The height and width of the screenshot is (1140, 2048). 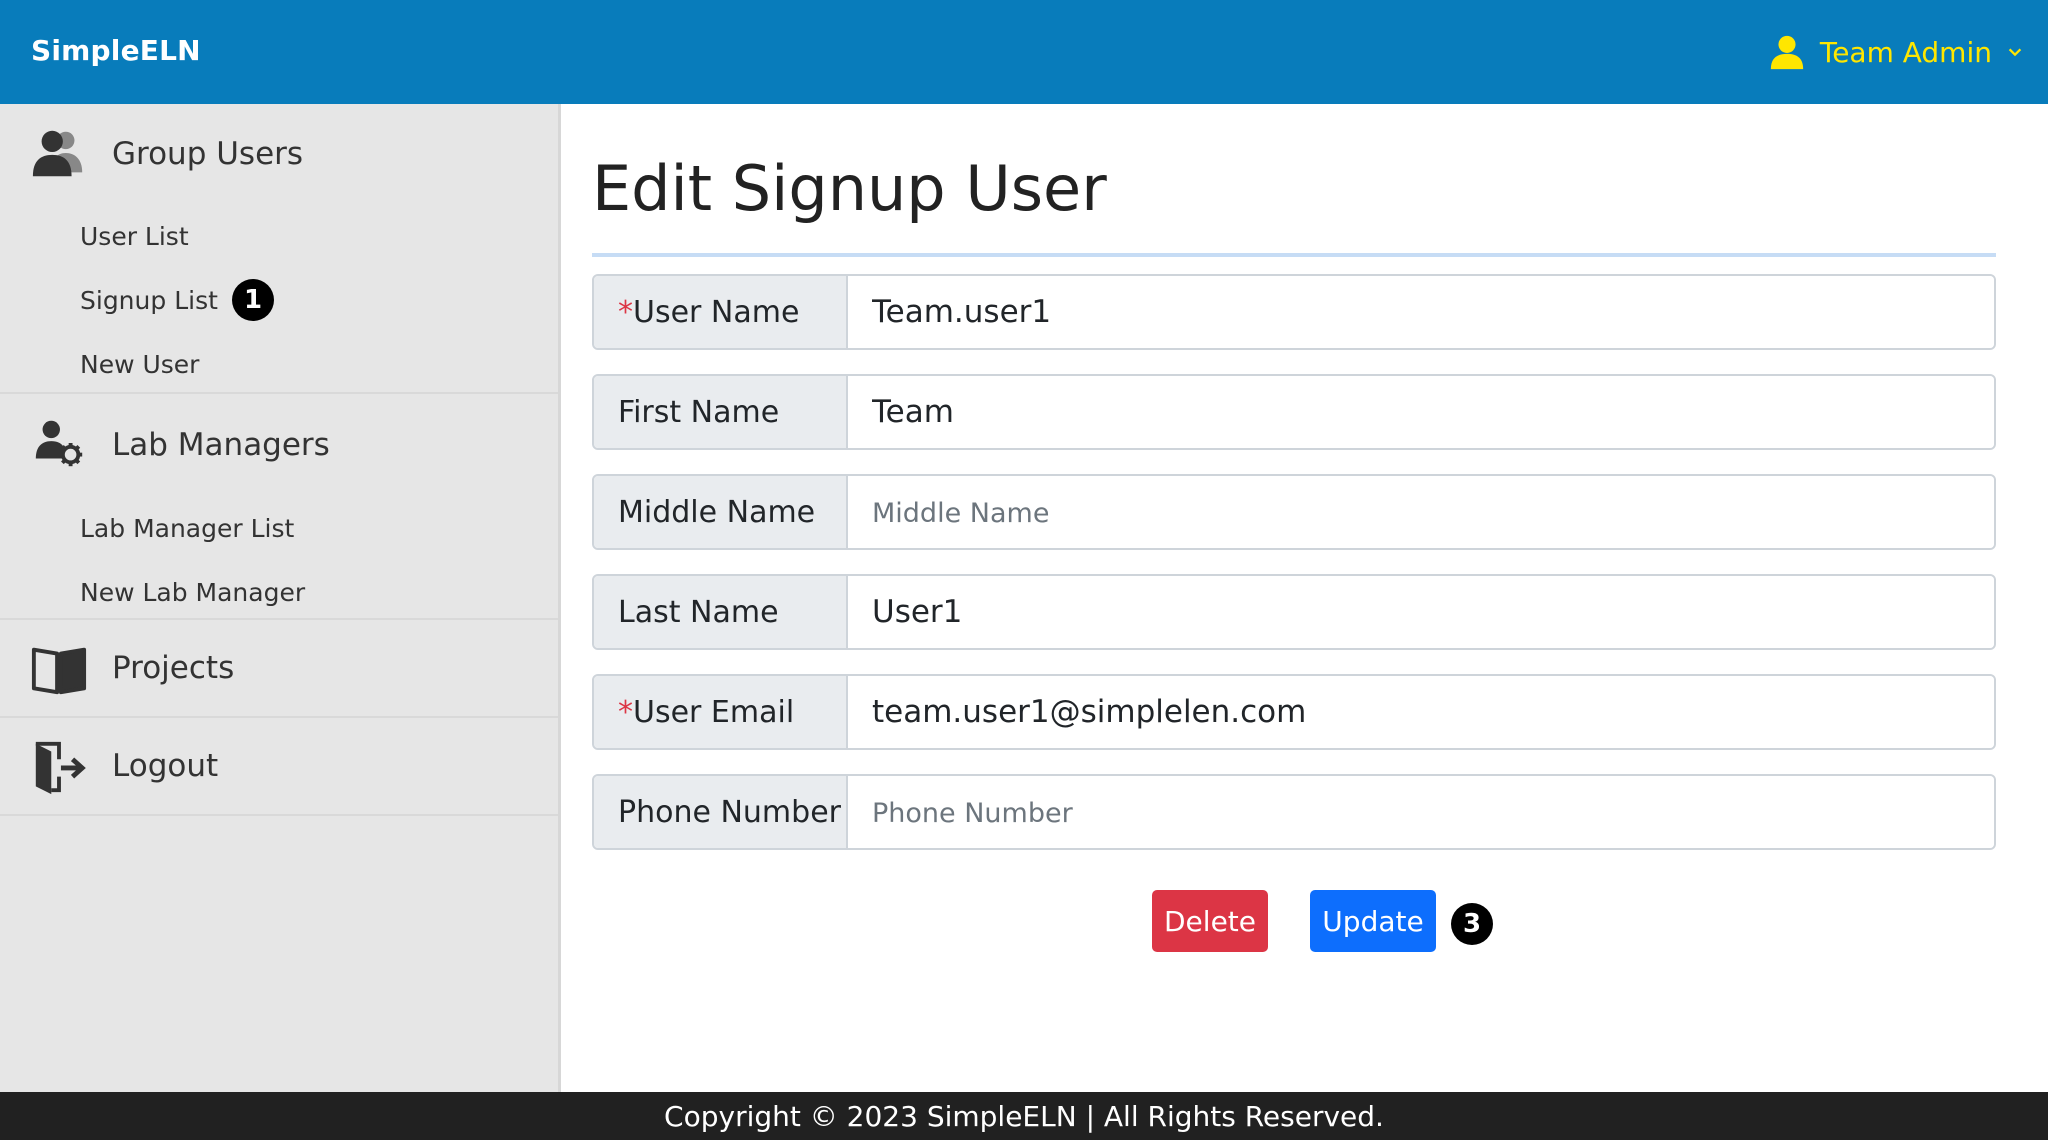 What do you see at coordinates (1024, 52) in the screenshot?
I see `top-navbar: SimpleELN Team Admin` at bounding box center [1024, 52].